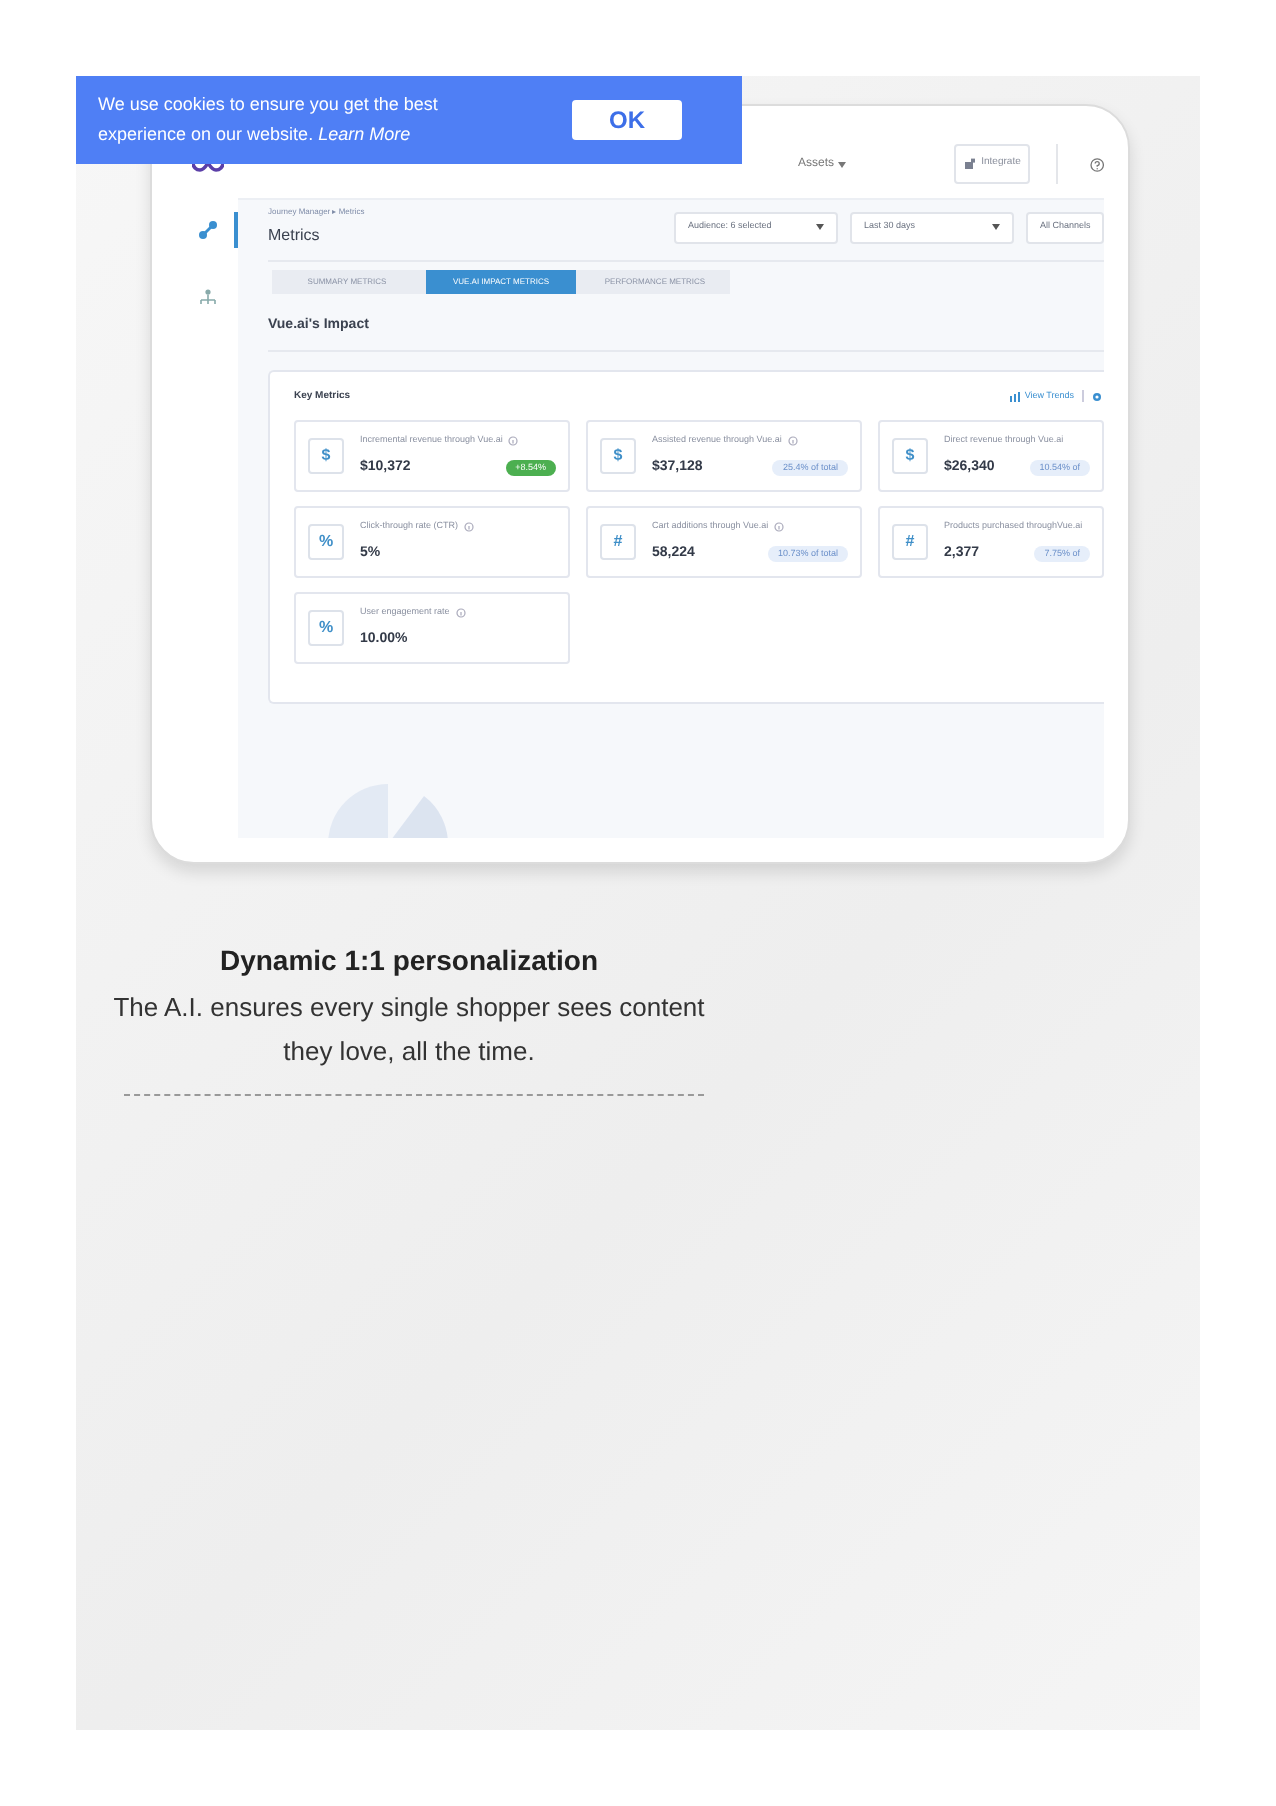 This screenshot has width=1276, height=1806. I want to click on journey-icon, so click(207, 230).